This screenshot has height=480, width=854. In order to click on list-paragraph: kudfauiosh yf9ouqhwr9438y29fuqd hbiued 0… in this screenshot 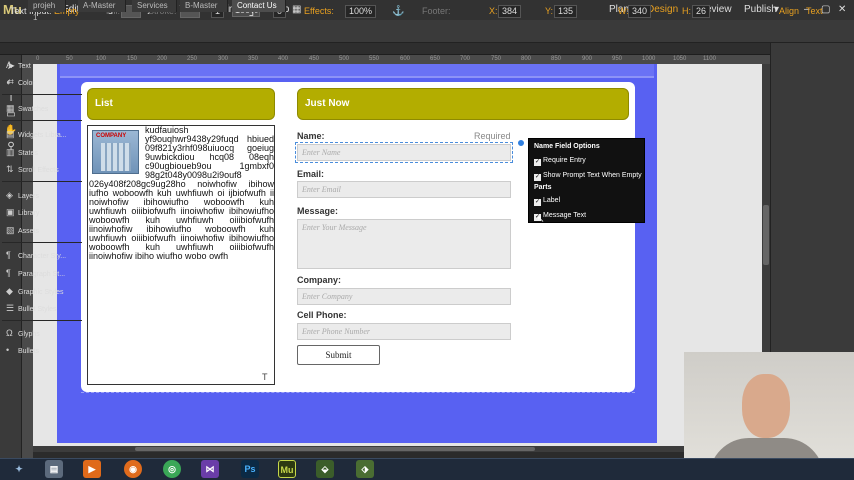, I will do `click(181, 206)`.